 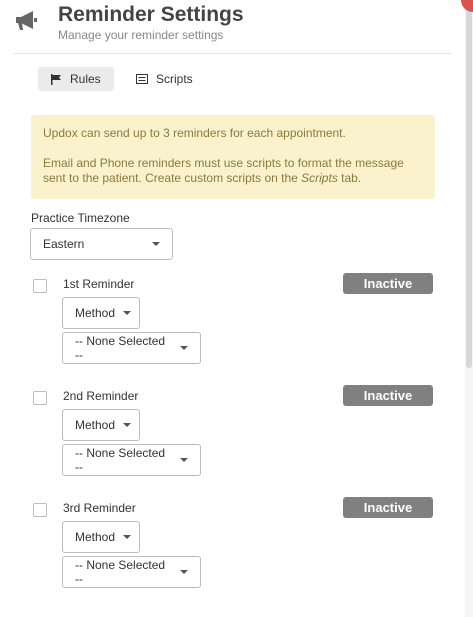 What do you see at coordinates (99, 508) in the screenshot?
I see `reminder-label: 3rd Reminder` at bounding box center [99, 508].